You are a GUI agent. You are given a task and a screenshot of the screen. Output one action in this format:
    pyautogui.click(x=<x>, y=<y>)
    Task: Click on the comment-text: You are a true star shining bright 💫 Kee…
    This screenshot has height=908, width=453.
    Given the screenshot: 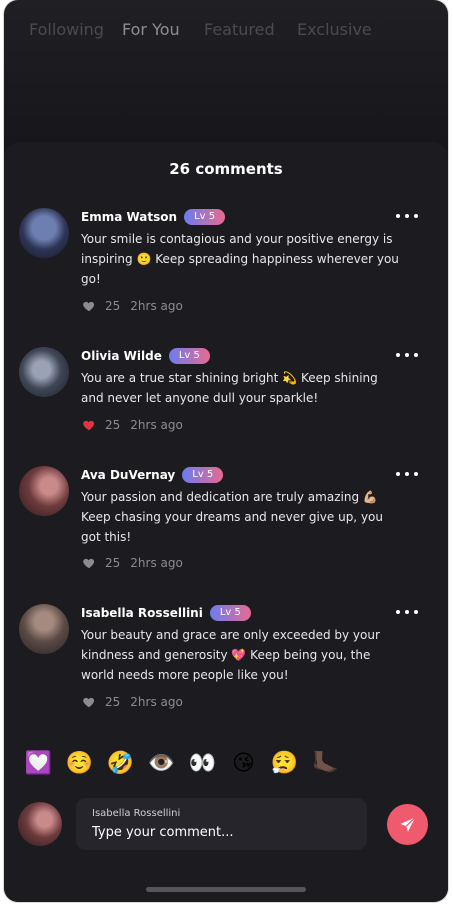 What is the action you would take?
    pyautogui.click(x=229, y=388)
    